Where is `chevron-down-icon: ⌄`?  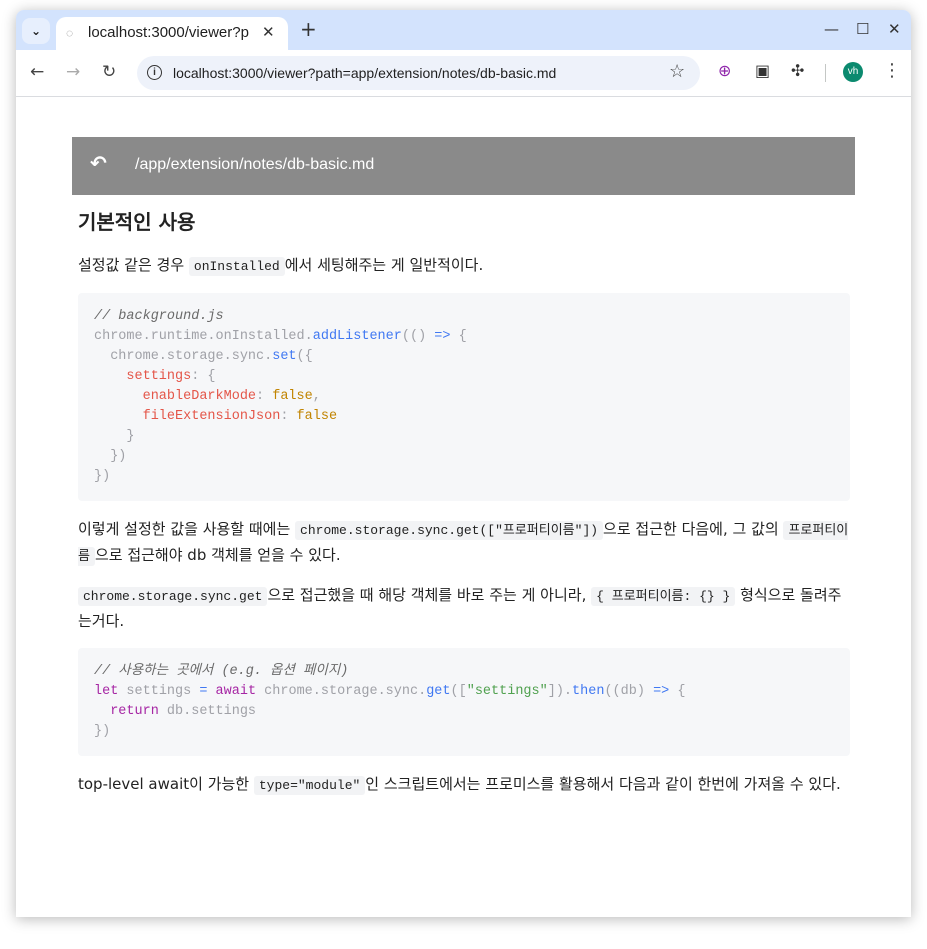 chevron-down-icon: ⌄ is located at coordinates (36, 31).